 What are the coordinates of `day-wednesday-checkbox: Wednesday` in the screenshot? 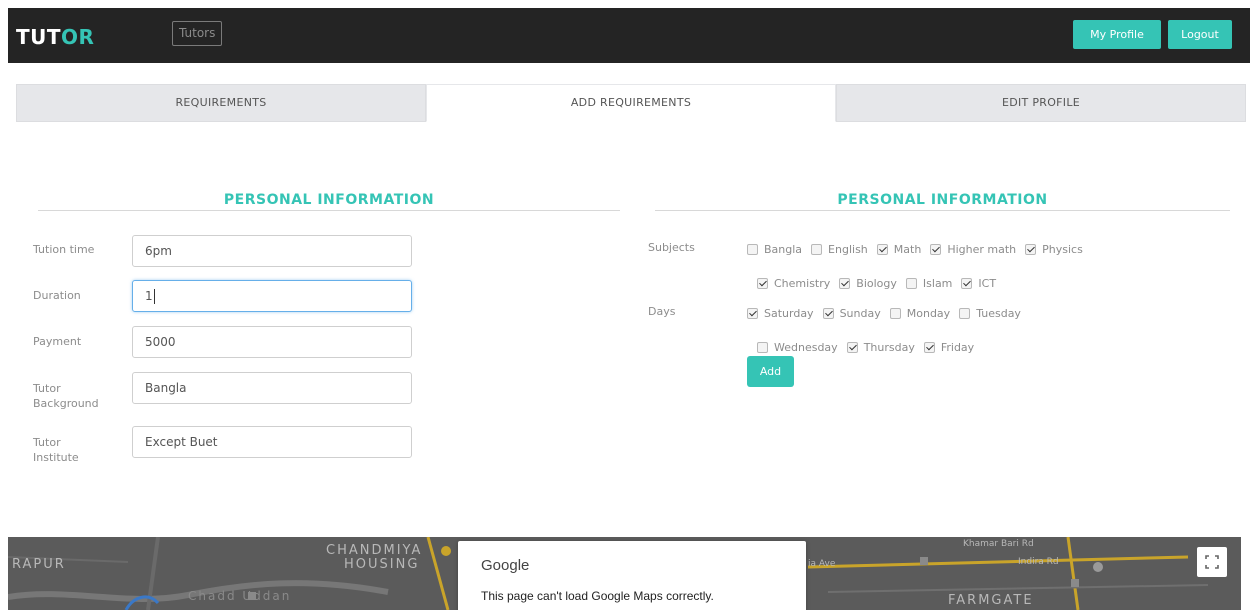 It's located at (797, 347).